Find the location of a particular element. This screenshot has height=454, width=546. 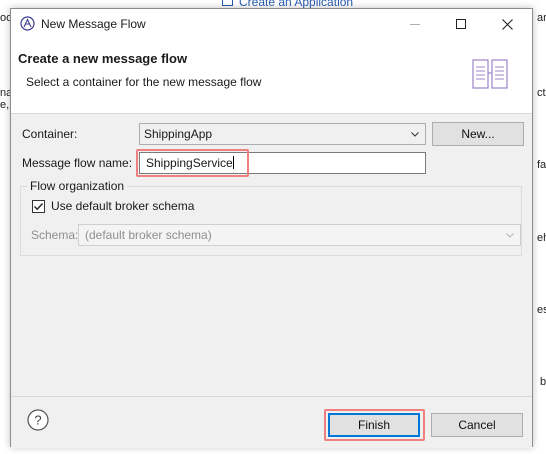

dialog-titlebar: New Message Flow is located at coordinates (271, 24).